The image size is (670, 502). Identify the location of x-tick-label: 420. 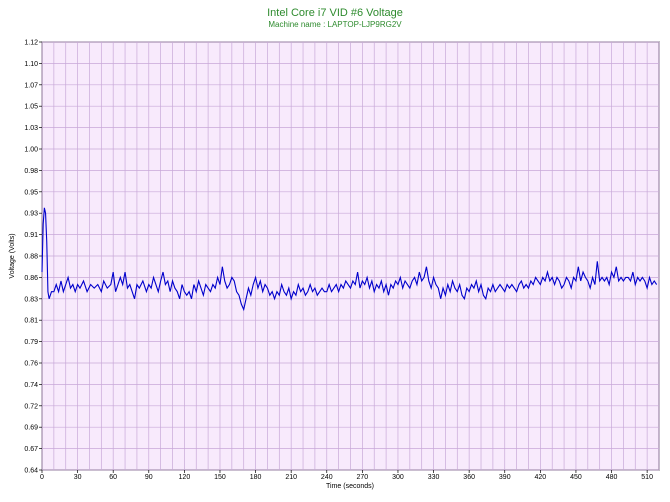
(541, 477).